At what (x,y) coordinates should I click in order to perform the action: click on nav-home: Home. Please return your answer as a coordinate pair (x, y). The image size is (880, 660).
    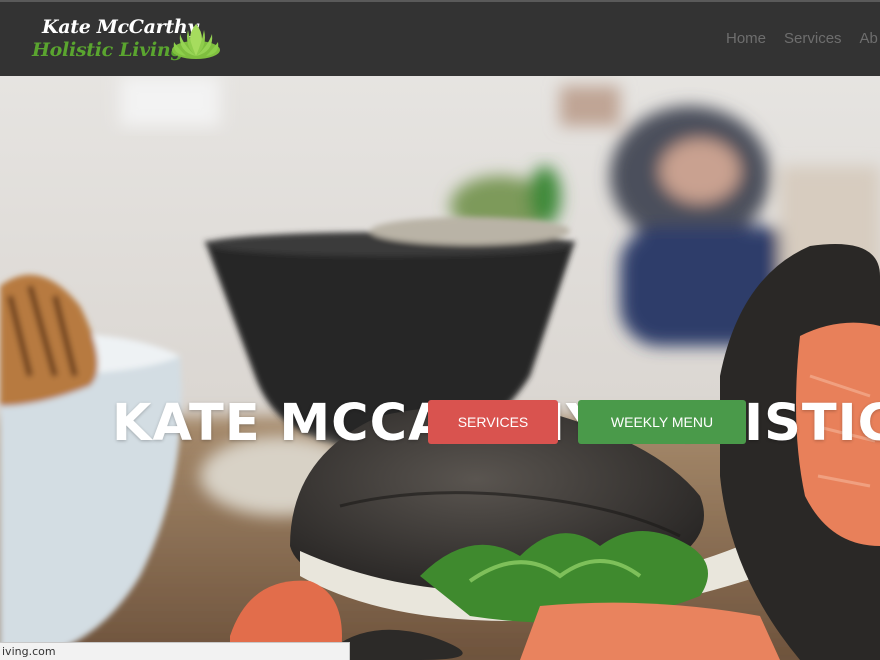
    Looking at the image, I should click on (746, 38).